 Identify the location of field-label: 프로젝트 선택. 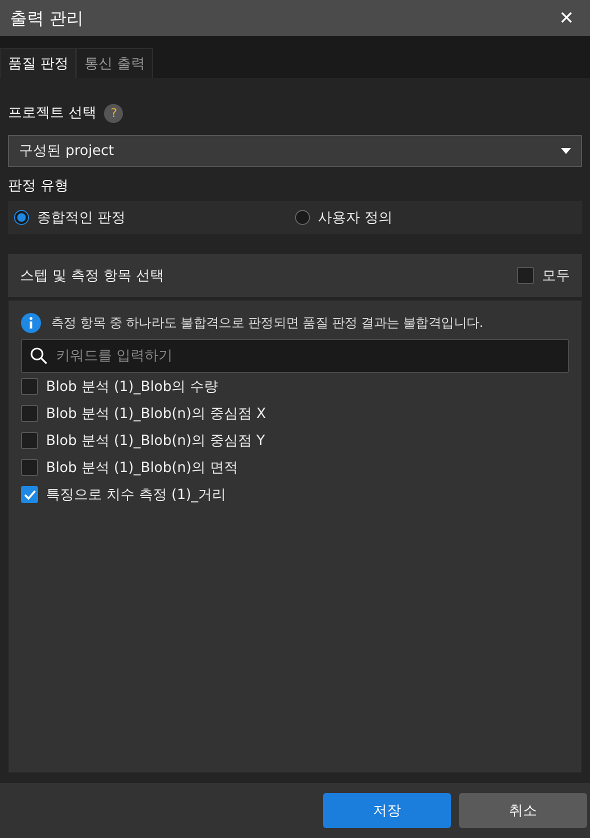
(52, 113).